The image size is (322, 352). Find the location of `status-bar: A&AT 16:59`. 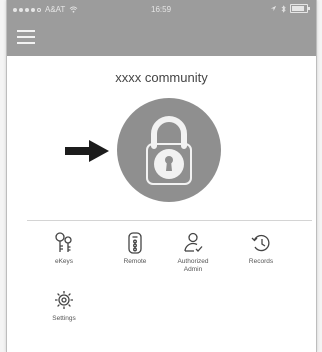

status-bar: A&AT 16:59 is located at coordinates (161, 10).